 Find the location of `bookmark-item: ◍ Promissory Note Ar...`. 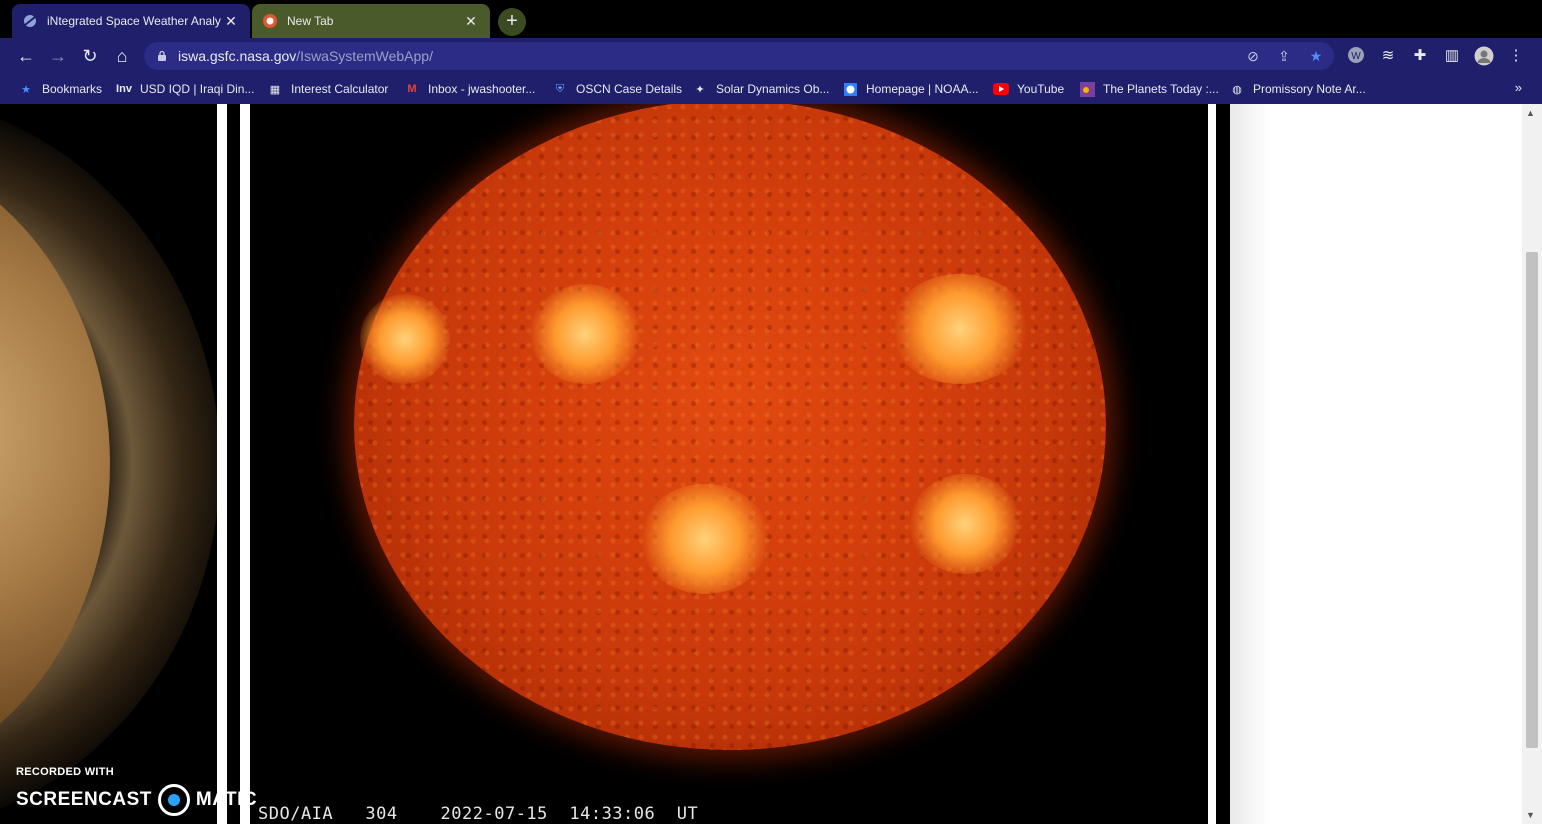

bookmark-item: ◍ Promissory Note Ar... is located at coordinates (1297, 89).